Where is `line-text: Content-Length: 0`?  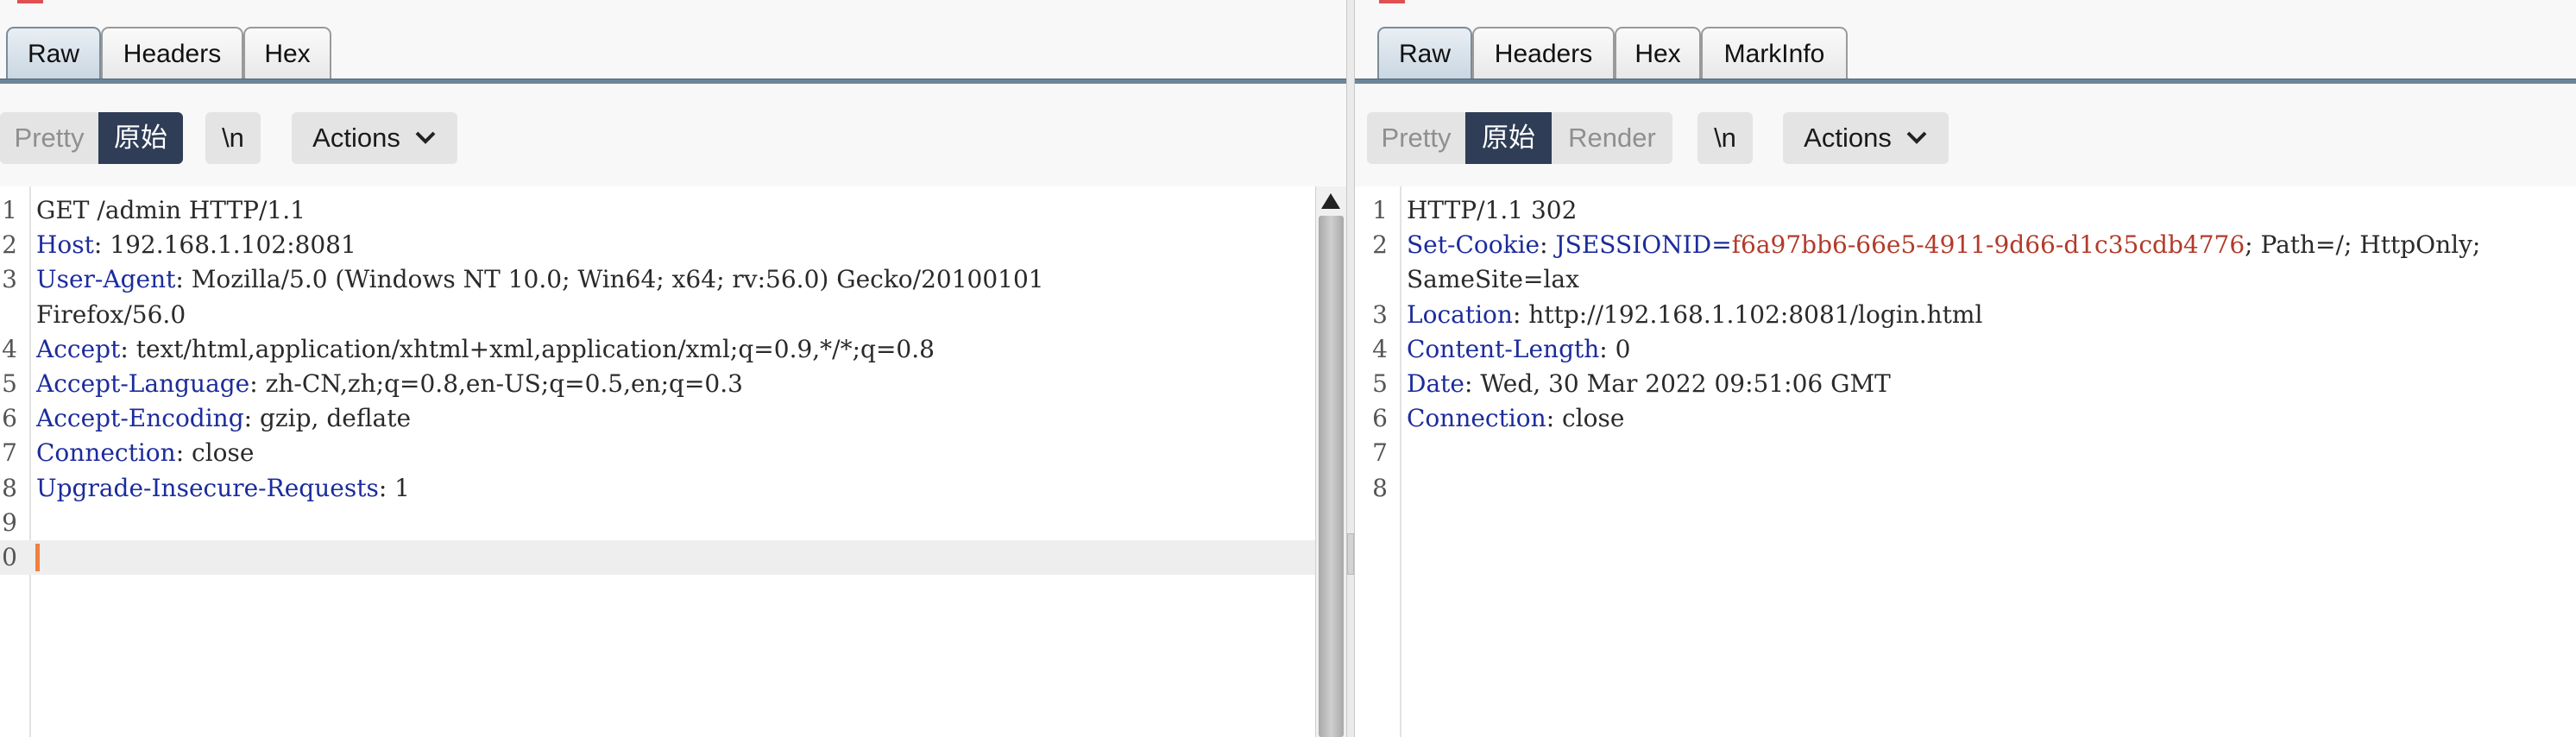
line-text: Content-Length: 0 is located at coordinates (1519, 349).